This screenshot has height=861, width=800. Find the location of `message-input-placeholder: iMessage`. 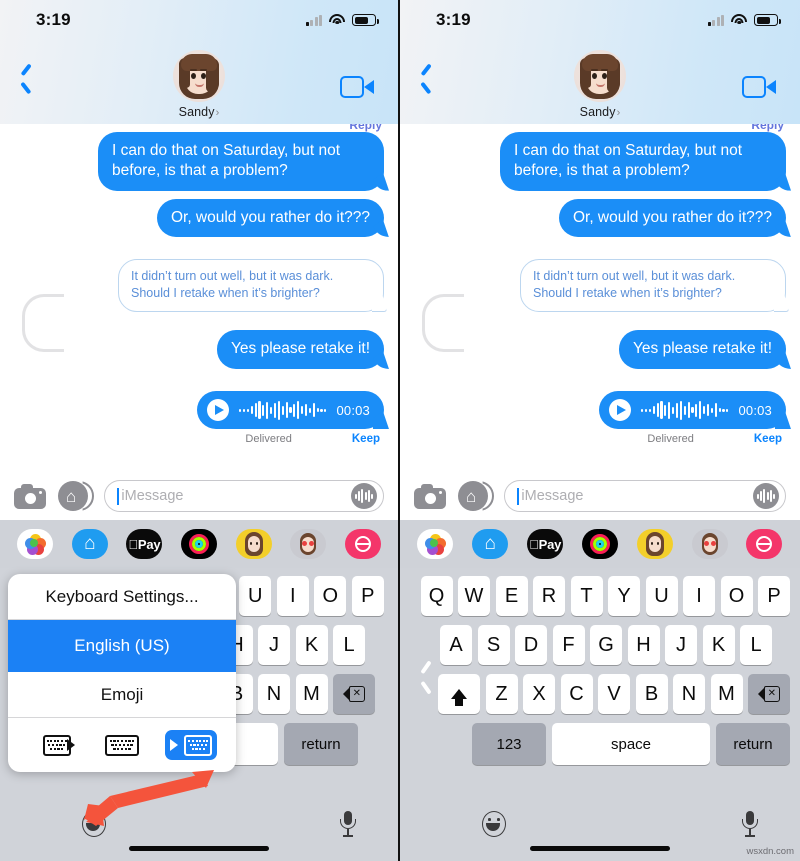

message-input-placeholder: iMessage is located at coordinates (552, 496).